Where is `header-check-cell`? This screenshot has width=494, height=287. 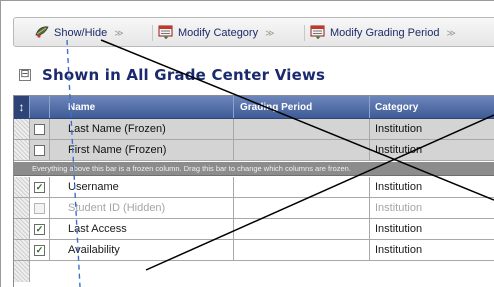 header-check-cell is located at coordinates (40, 107).